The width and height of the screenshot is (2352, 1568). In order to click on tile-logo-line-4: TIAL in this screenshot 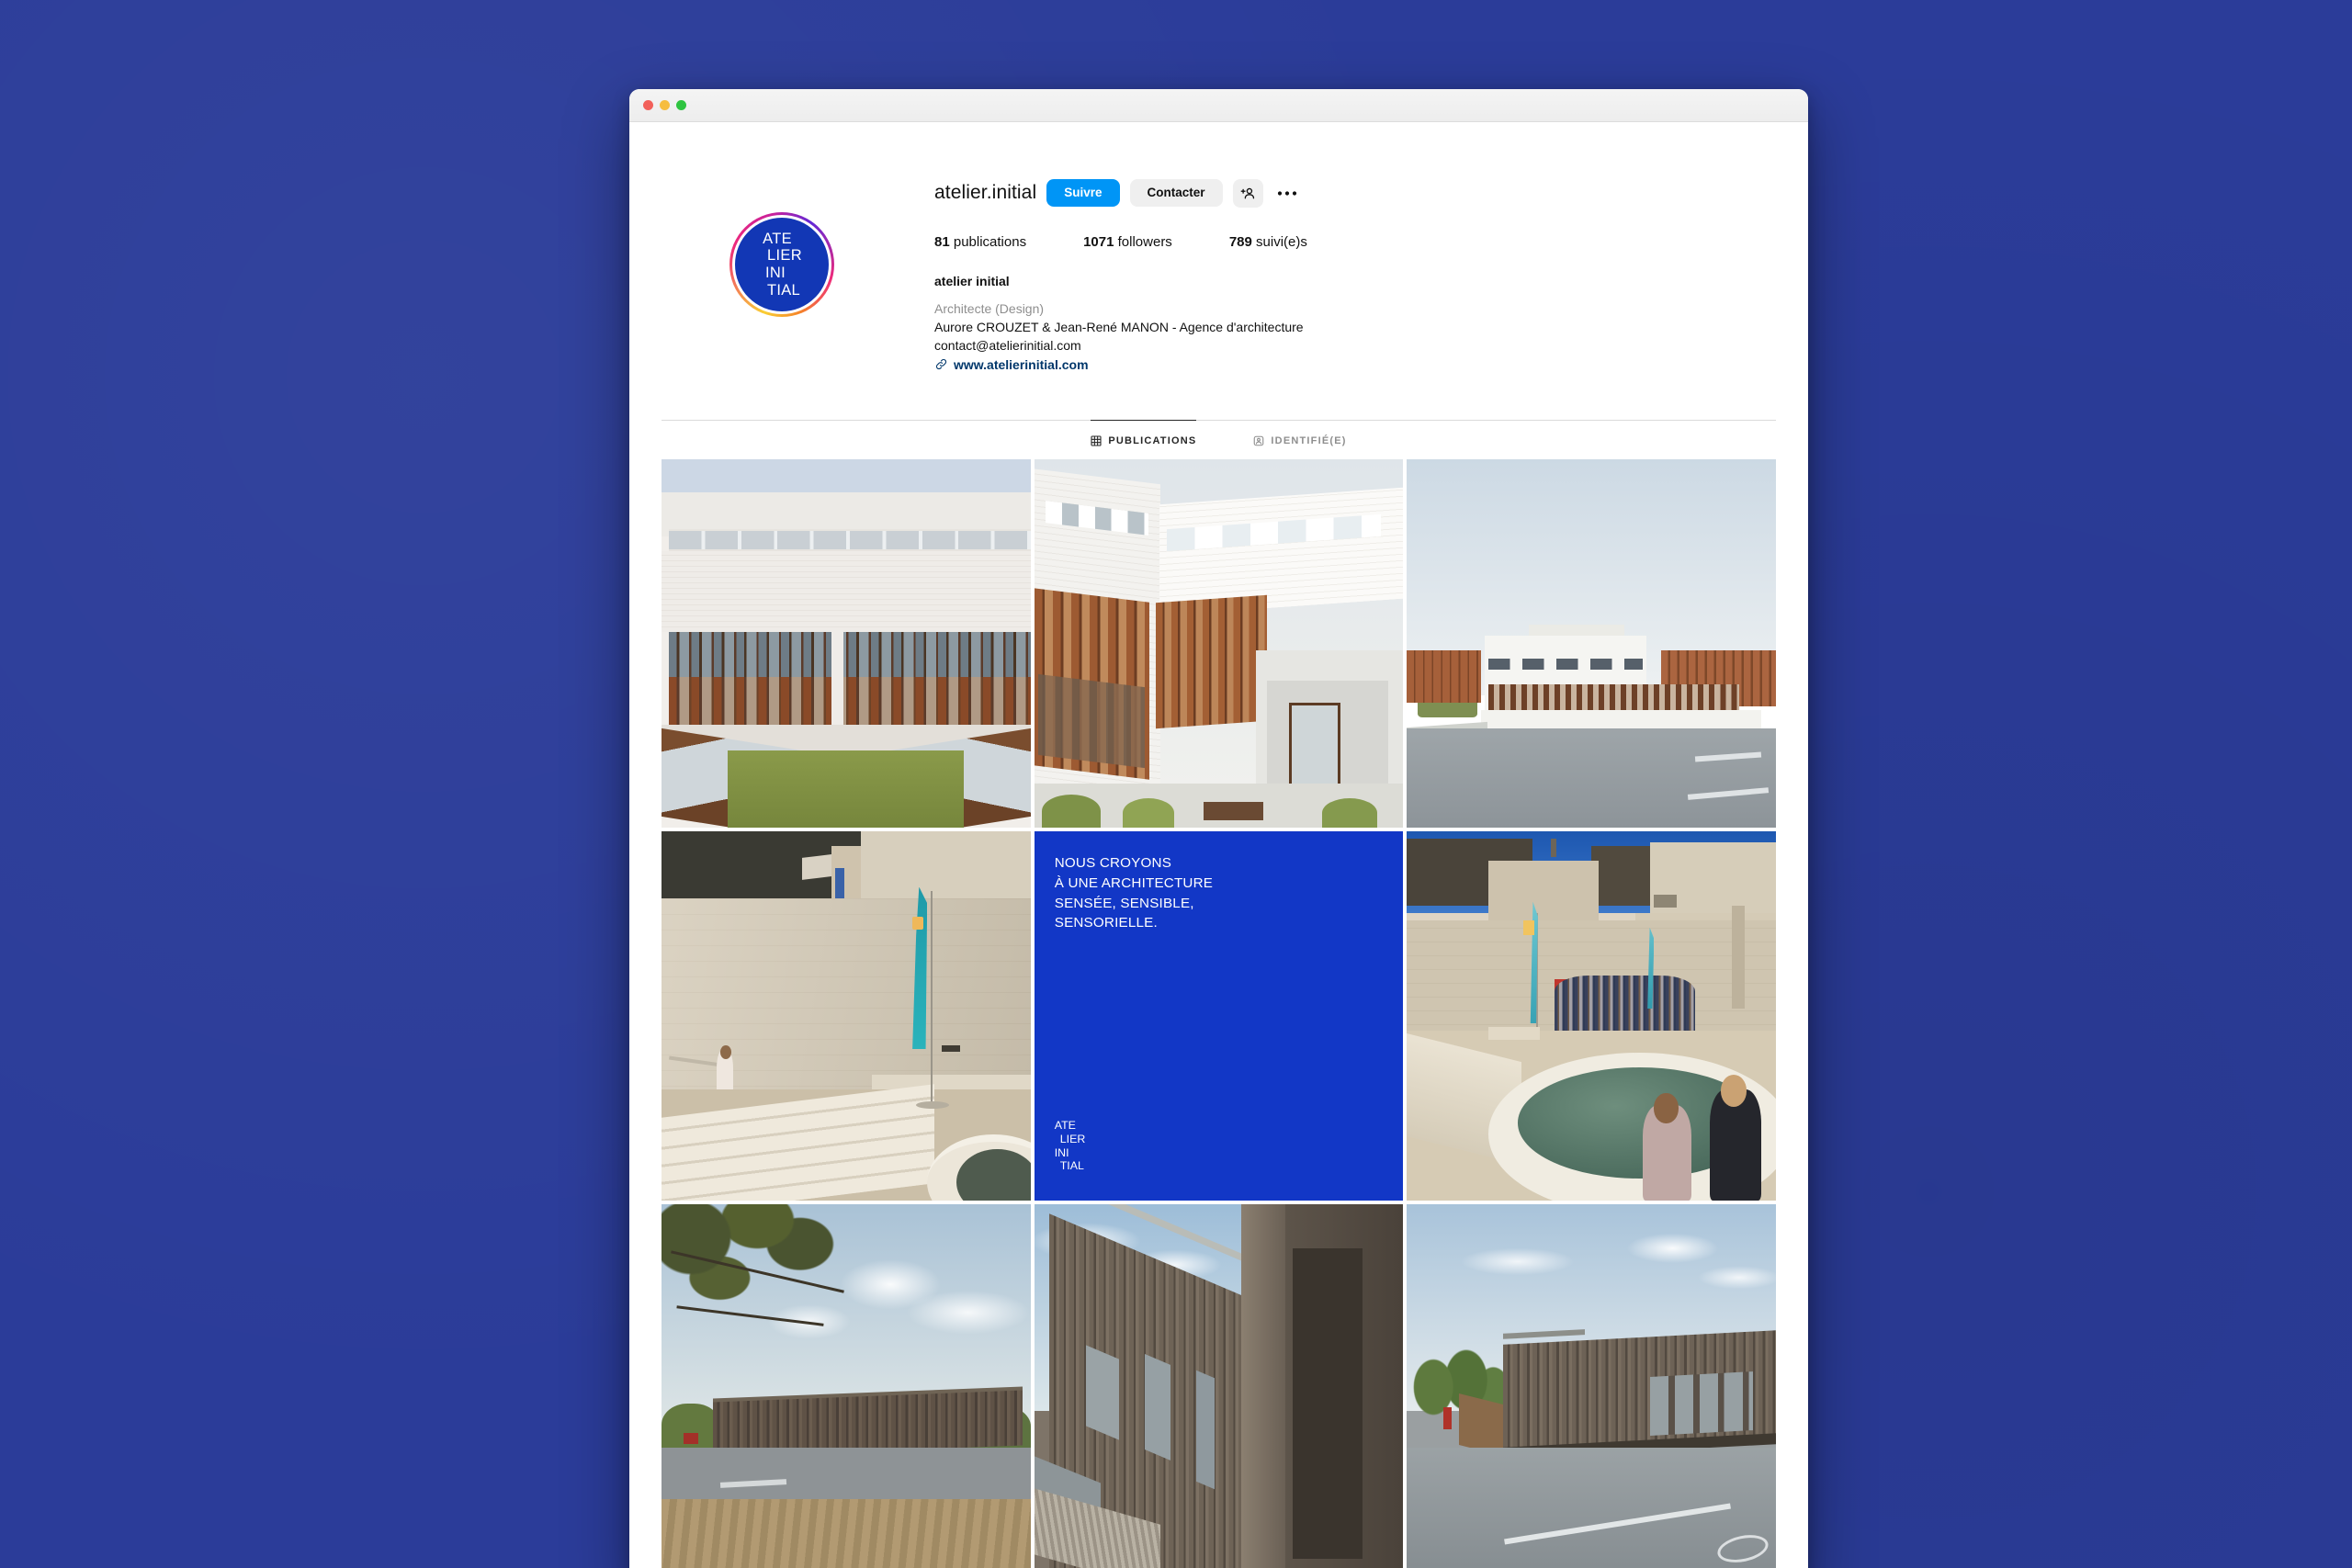, I will do `click(1071, 1166)`.